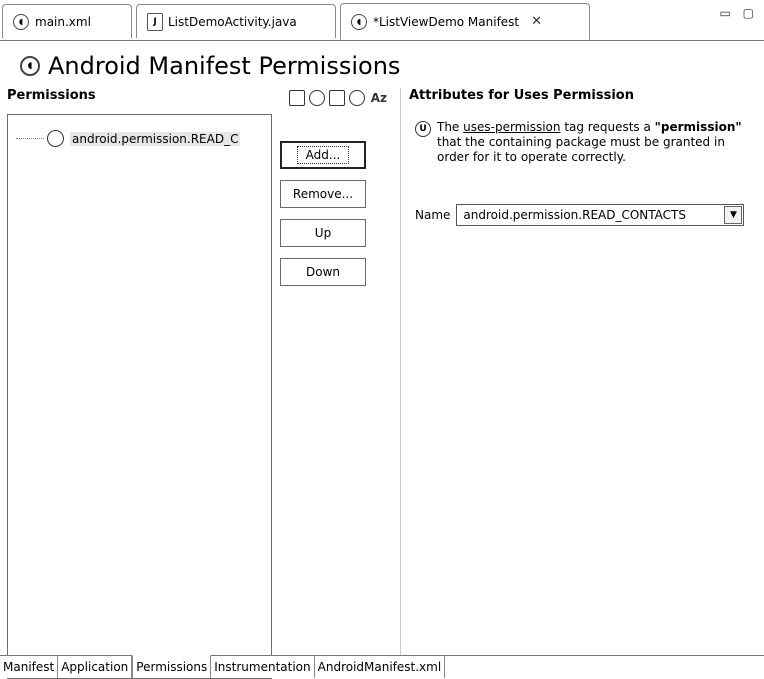  Describe the element at coordinates (224, 66) in the screenshot. I see `page-title-text: Android Manifest Permissions` at that location.